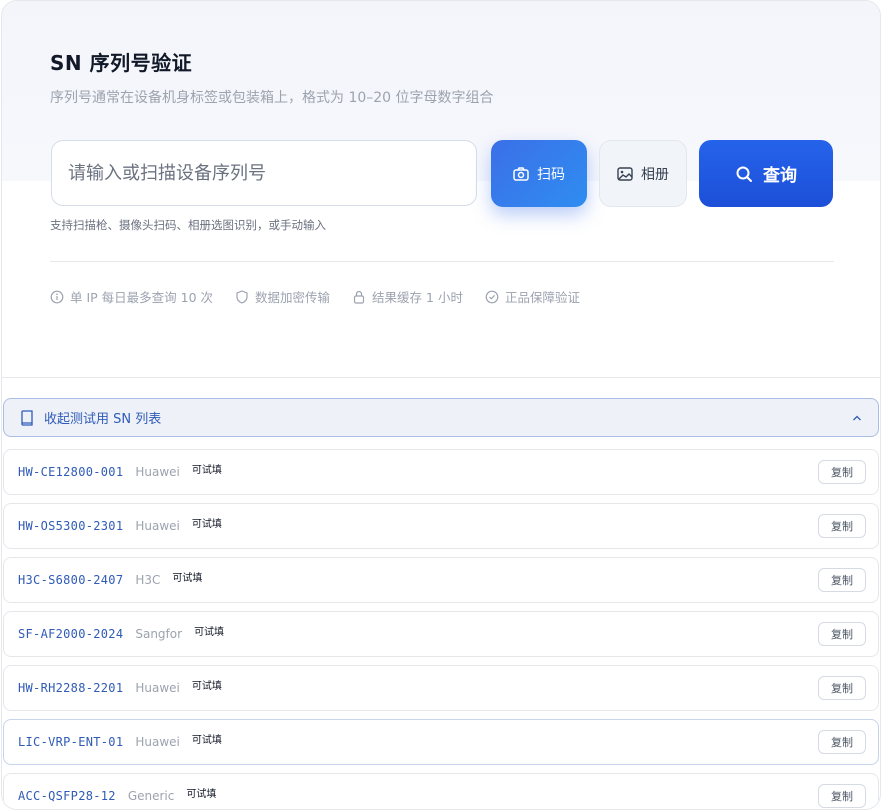 The height and width of the screenshot is (810, 881). Describe the element at coordinates (272, 98) in the screenshot. I see `page-subtitle: 序列号通常在设备机身标签或包装箱上，格式为 10–20 位字母数字组合` at that location.